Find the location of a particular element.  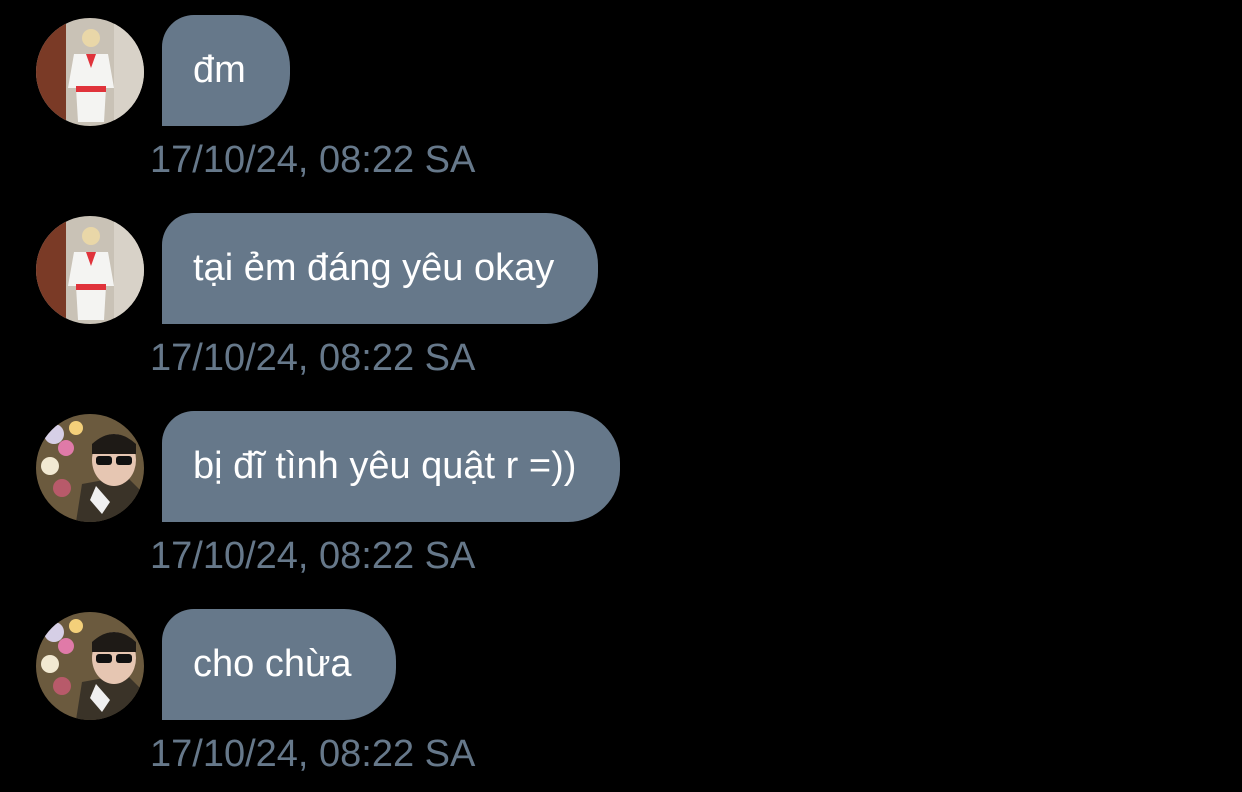

message-text: cho chừa is located at coordinates (272, 664).